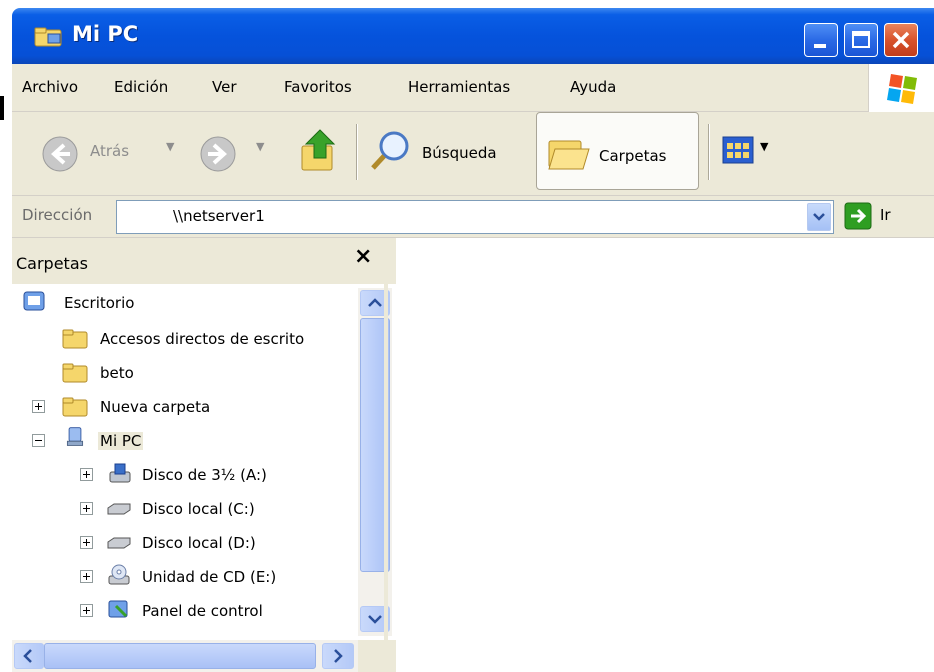 This screenshot has height=672, width=934. Describe the element at coordinates (121, 441) in the screenshot. I see `tree-item-mi-pc: Mi PC` at that location.